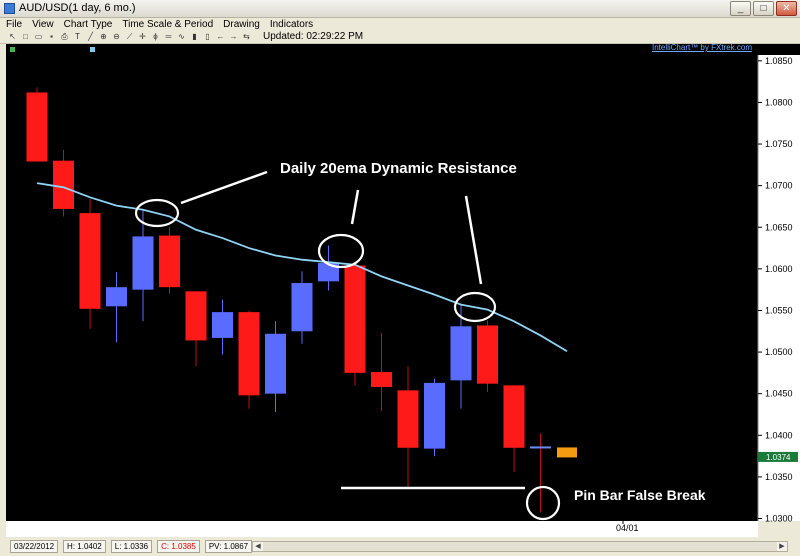  Describe the element at coordinates (567, 452) in the screenshot. I see `candle-body-forming` at that location.